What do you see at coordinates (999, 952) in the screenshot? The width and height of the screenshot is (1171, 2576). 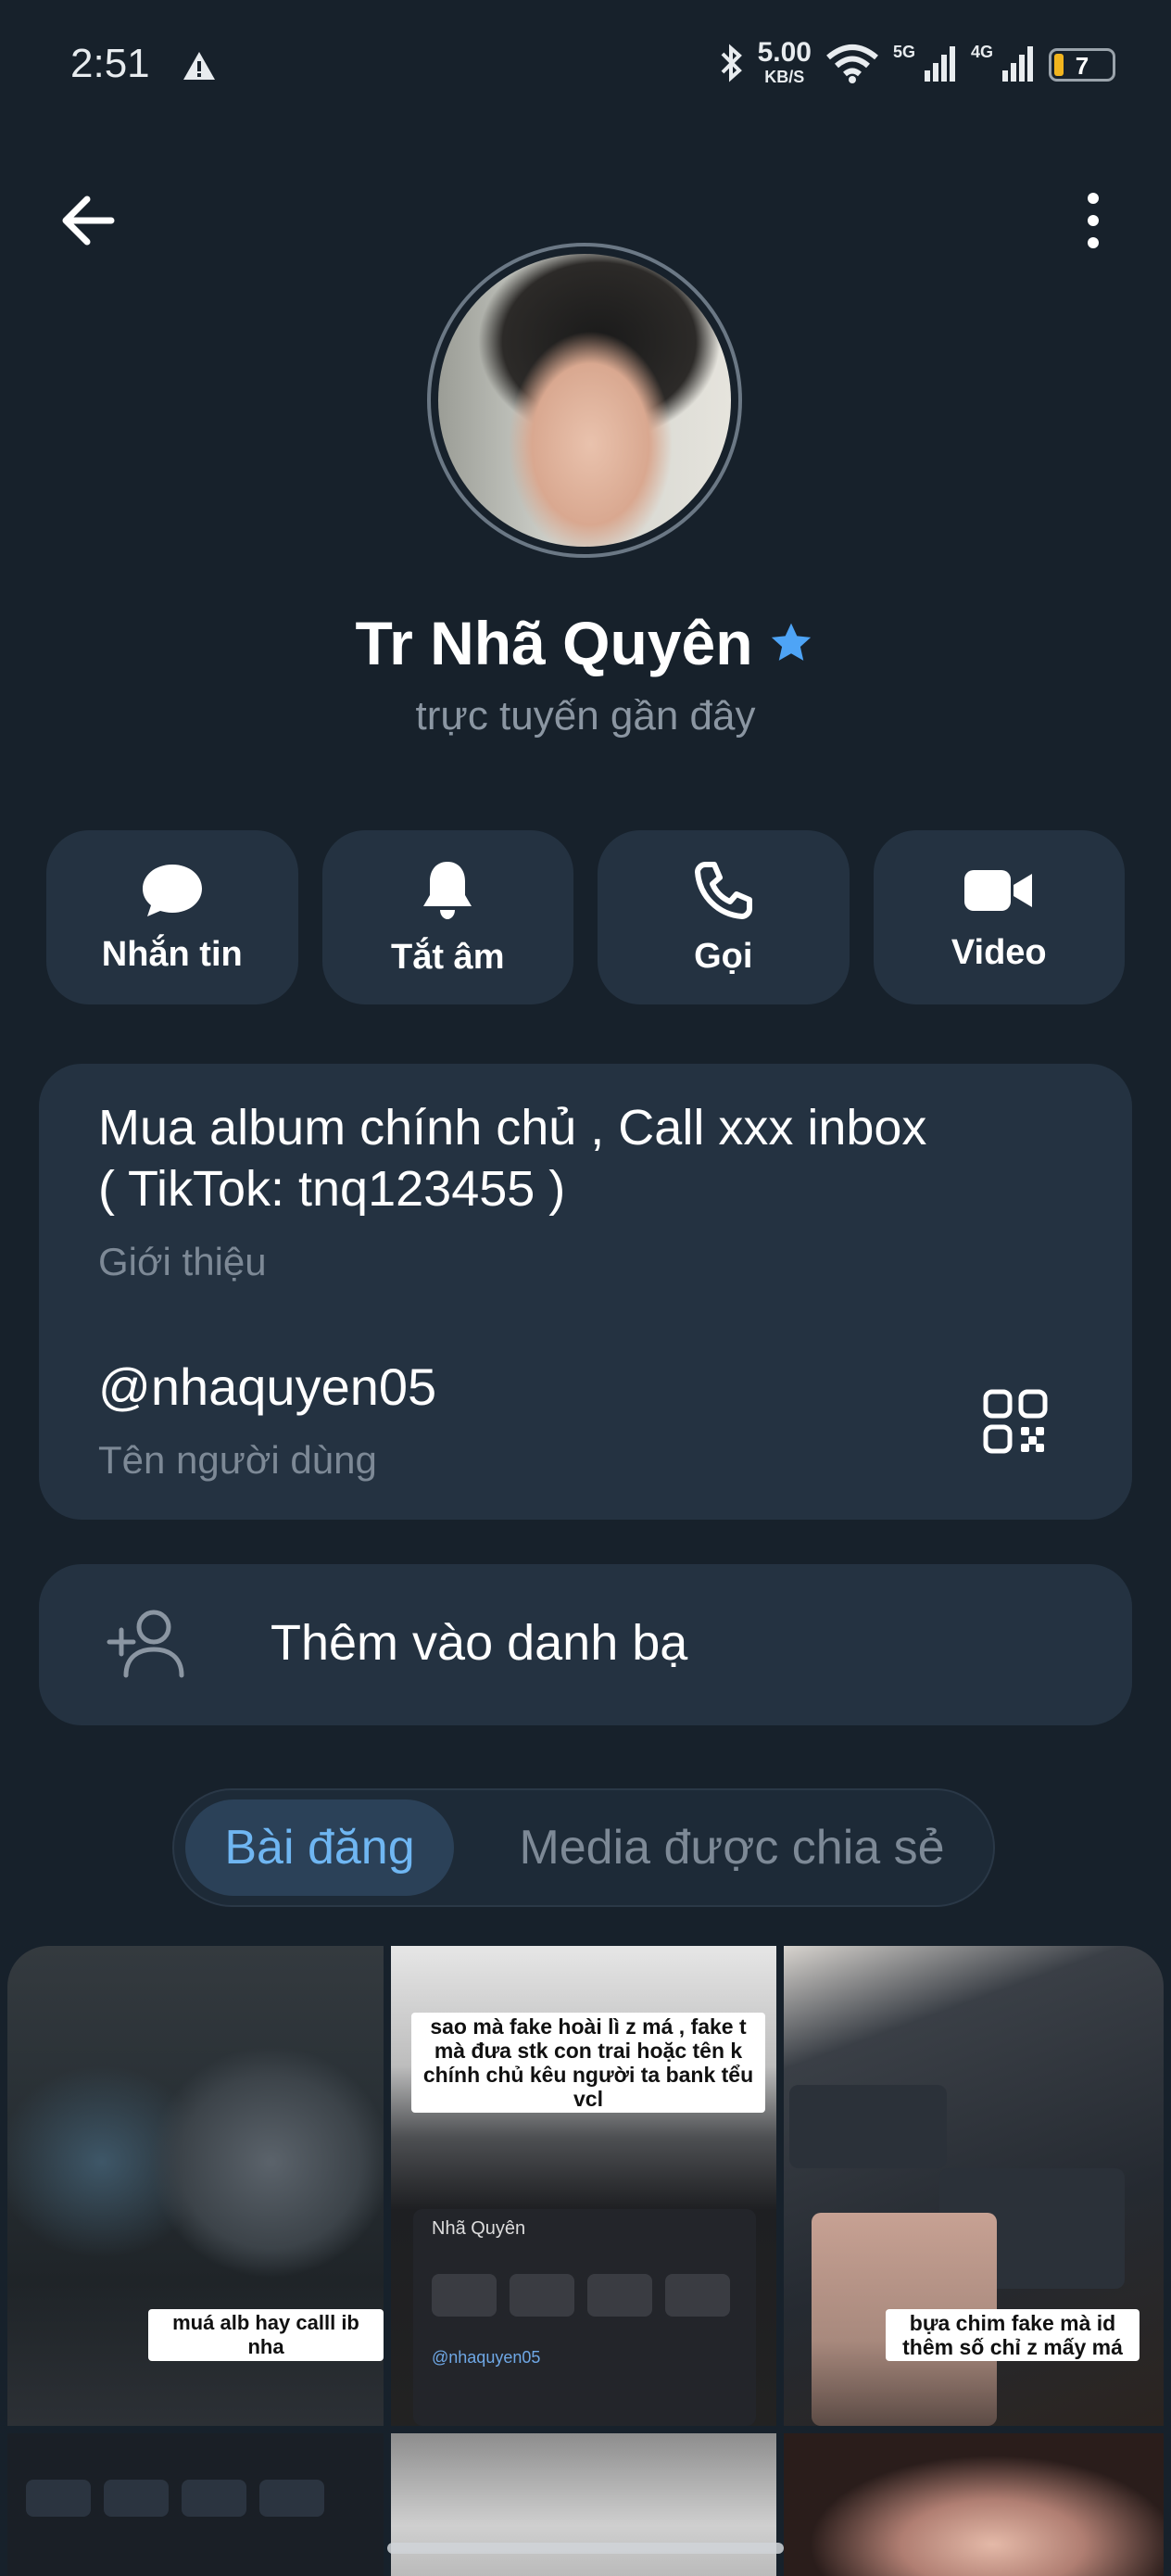 I see `video-label: Video` at bounding box center [999, 952].